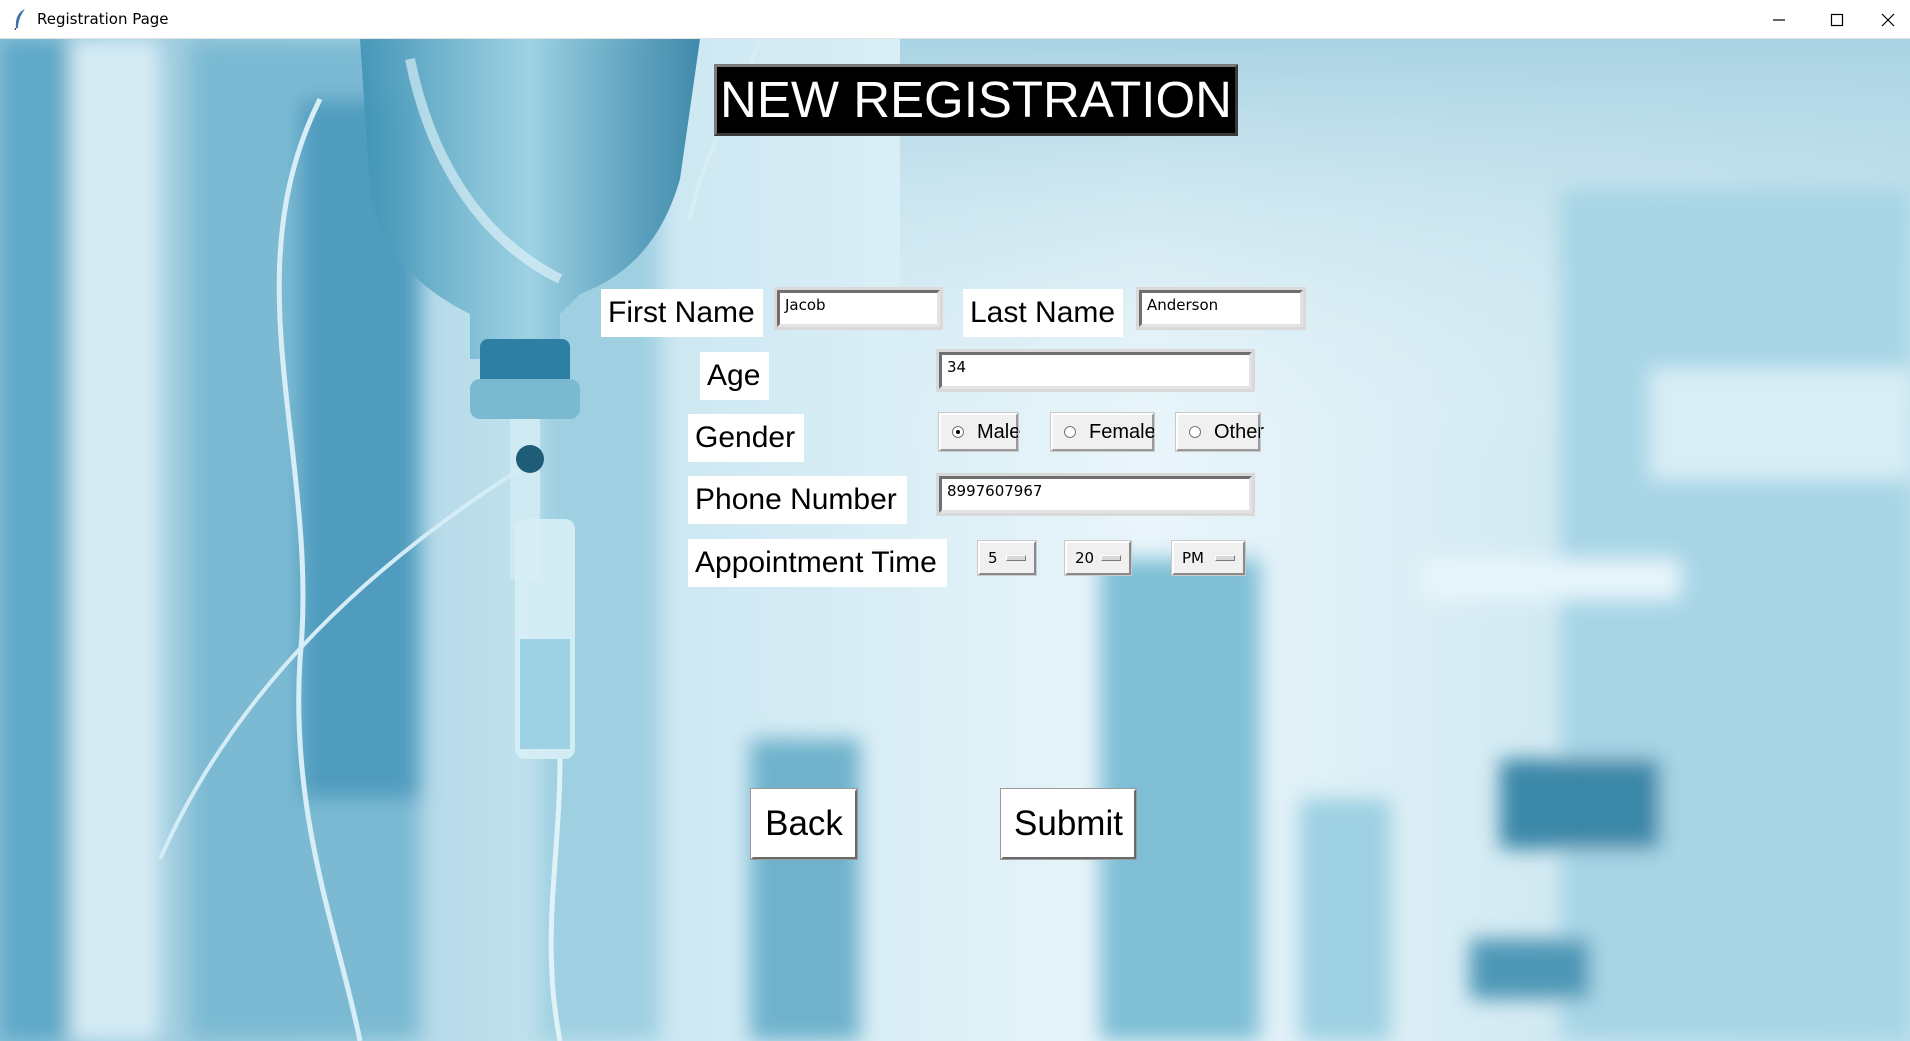 This screenshot has width=1910, height=1041. Describe the element at coordinates (682, 313) in the screenshot. I see `first-name-label: First Name` at that location.